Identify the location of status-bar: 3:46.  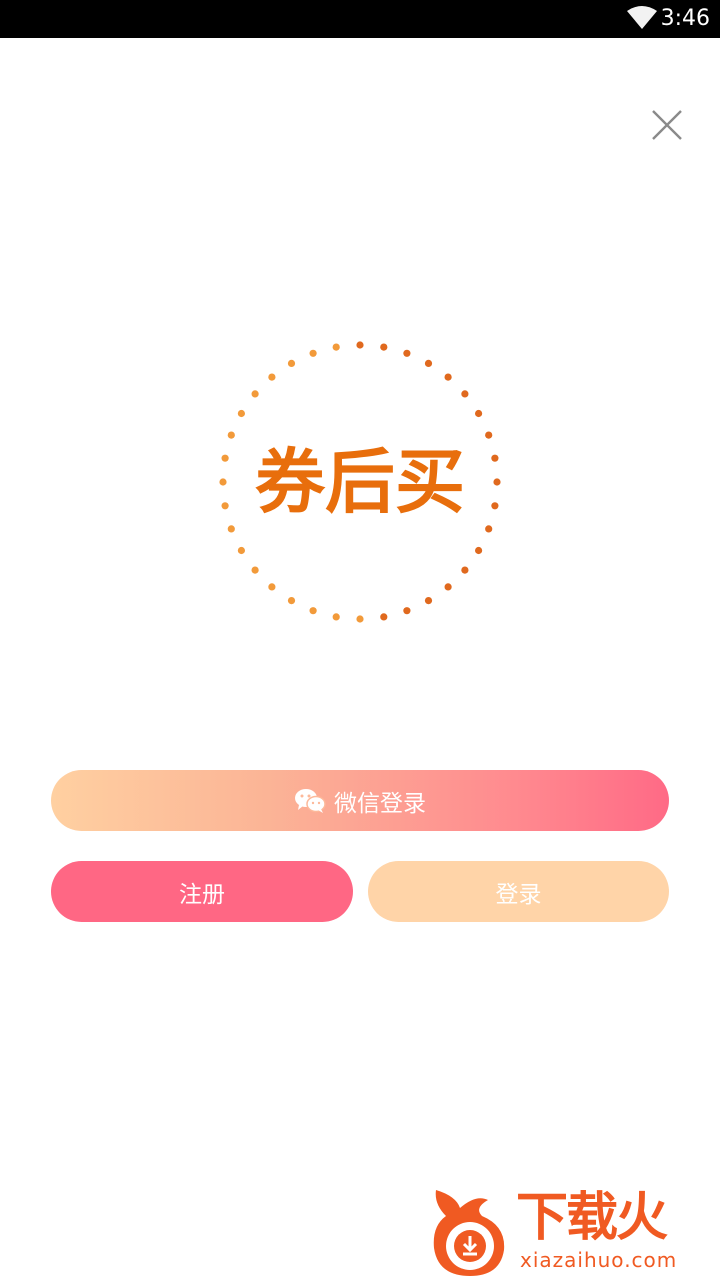
(360, 19).